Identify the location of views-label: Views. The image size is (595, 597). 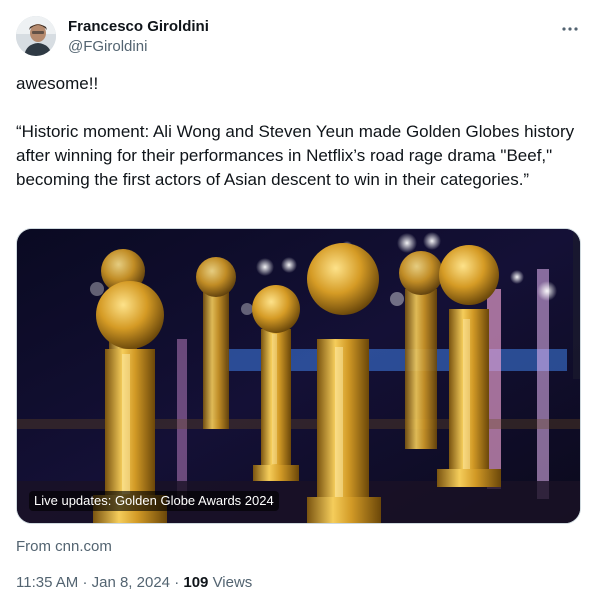
(232, 582).